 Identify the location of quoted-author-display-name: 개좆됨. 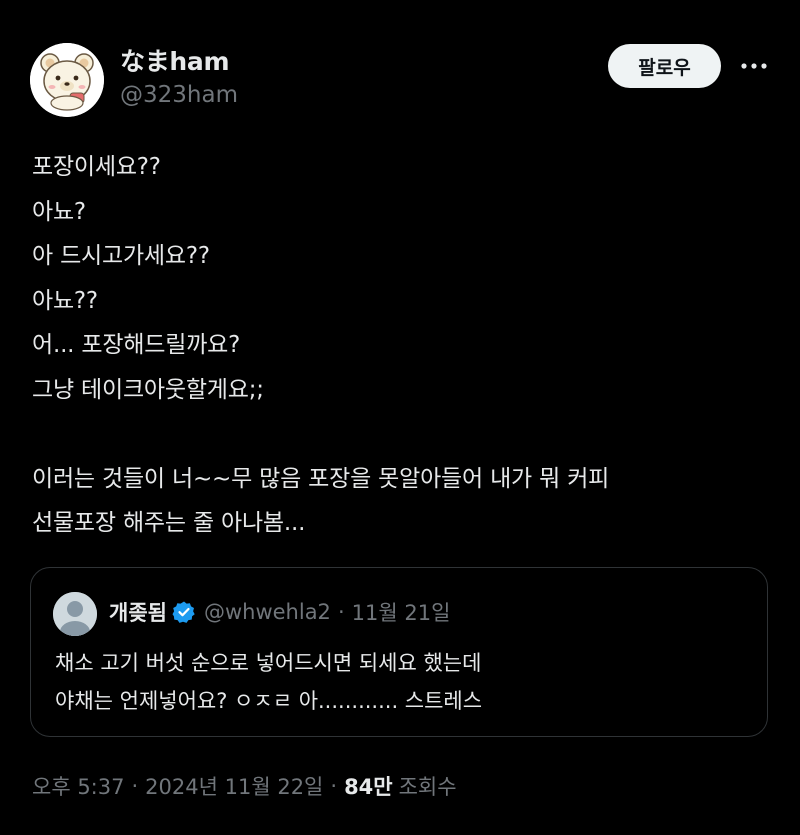
(138, 612).